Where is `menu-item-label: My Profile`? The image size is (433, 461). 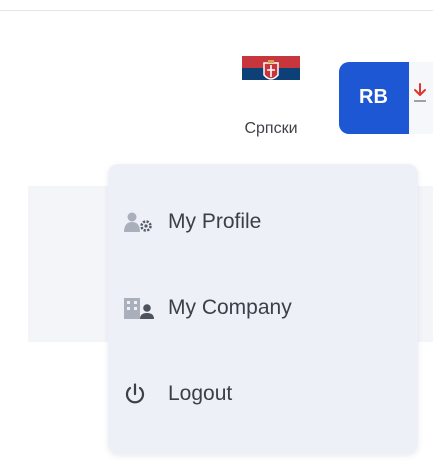
menu-item-label: My Profile is located at coordinates (215, 221).